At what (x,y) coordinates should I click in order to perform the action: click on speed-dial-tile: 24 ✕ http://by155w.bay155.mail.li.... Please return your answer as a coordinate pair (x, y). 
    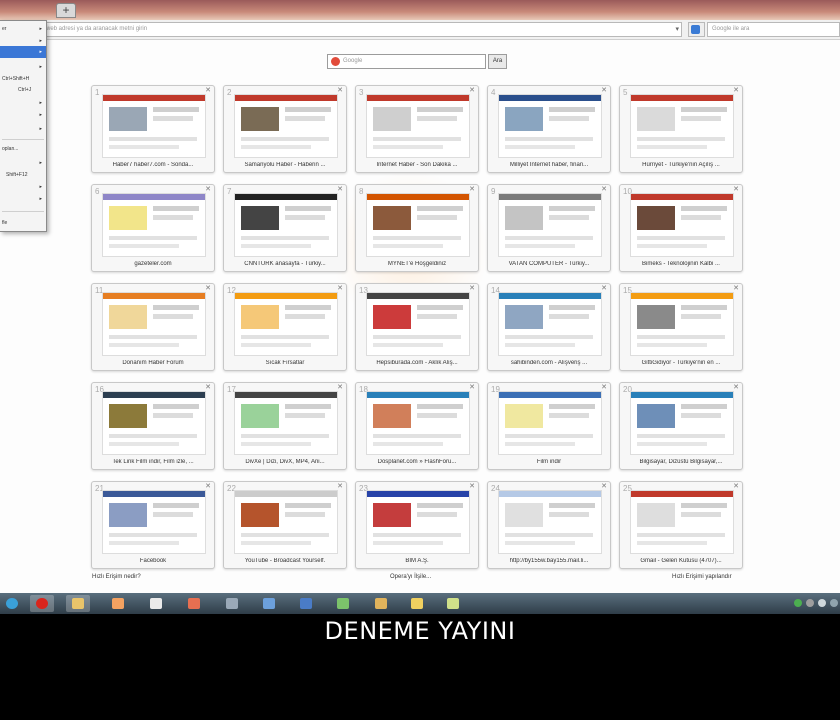
    Looking at the image, I should click on (549, 525).